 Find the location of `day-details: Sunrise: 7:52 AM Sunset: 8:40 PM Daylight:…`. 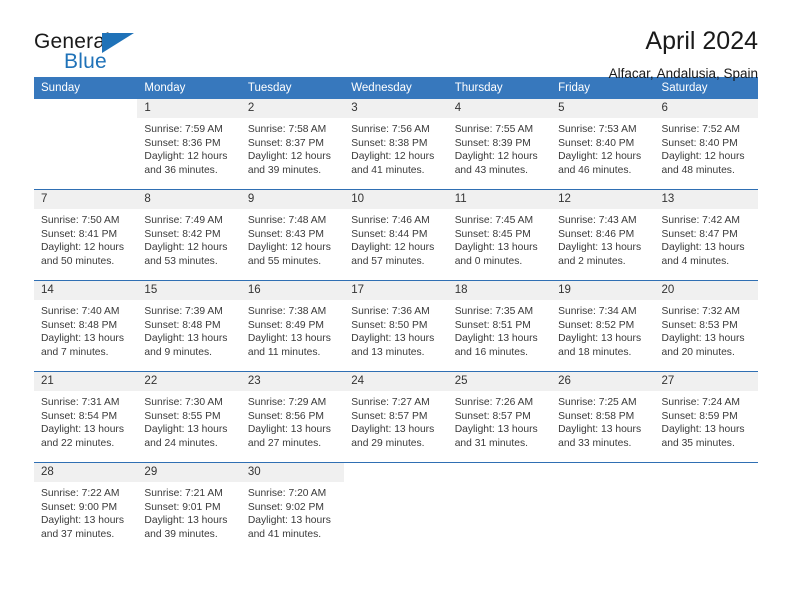

day-details: Sunrise: 7:52 AM Sunset: 8:40 PM Daylight:… is located at coordinates (706, 147).